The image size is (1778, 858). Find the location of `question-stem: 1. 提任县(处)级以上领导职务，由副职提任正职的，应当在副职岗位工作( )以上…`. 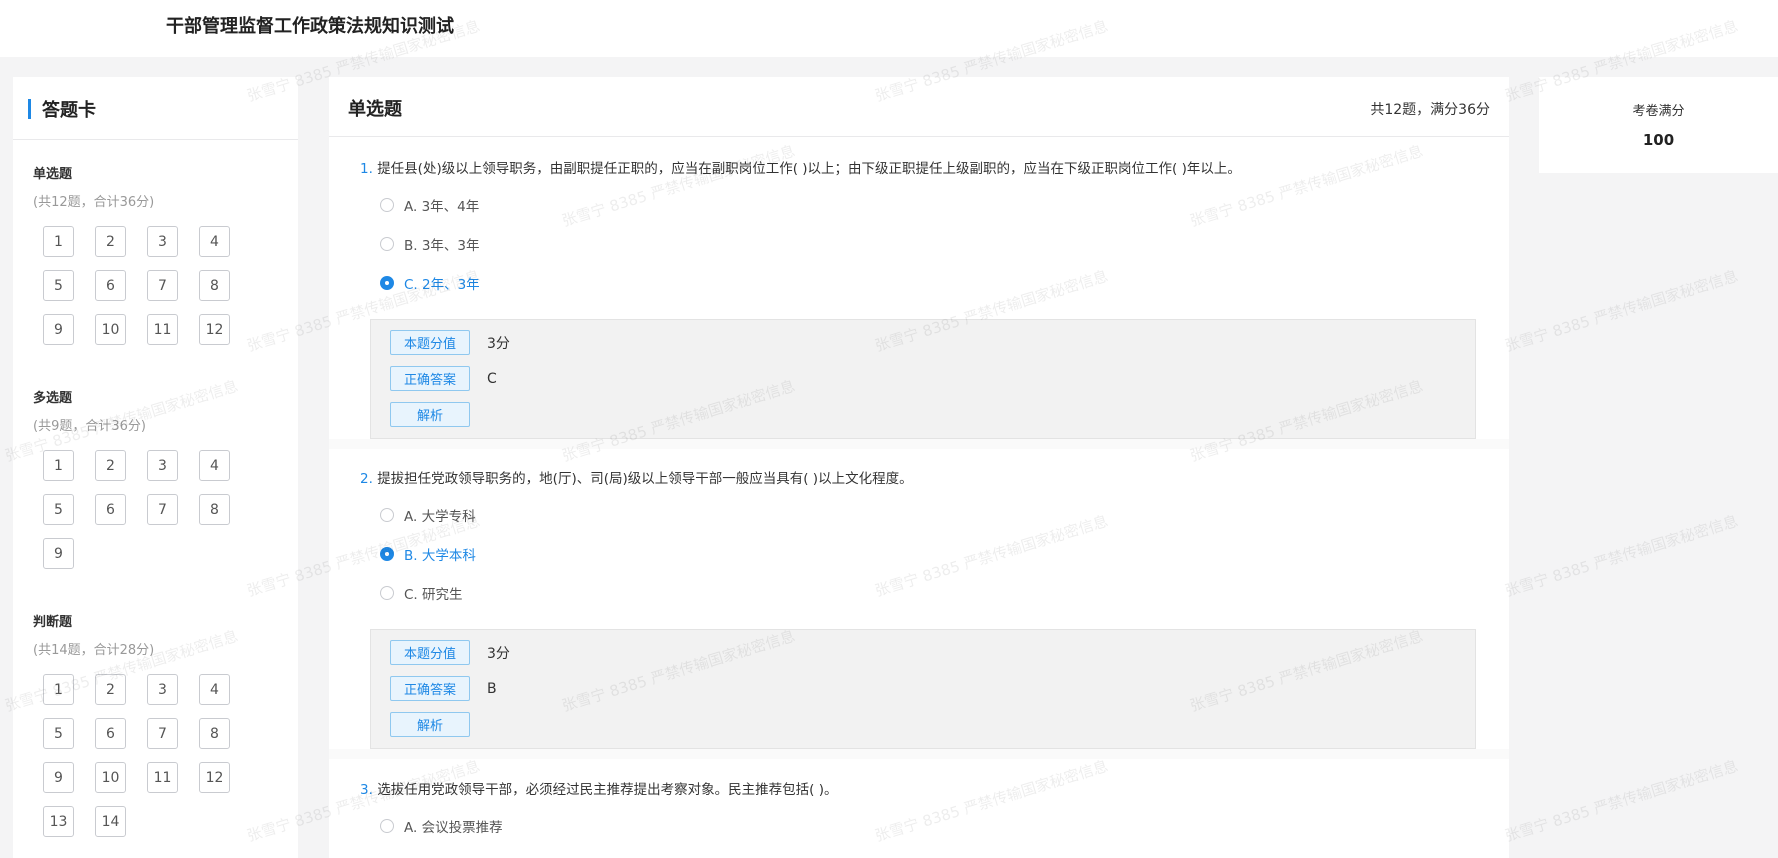

question-stem: 1. 提任县(处)级以上领导职务，由副职提任正职的，应当在副职岗位工作( )以上… is located at coordinates (800, 167).